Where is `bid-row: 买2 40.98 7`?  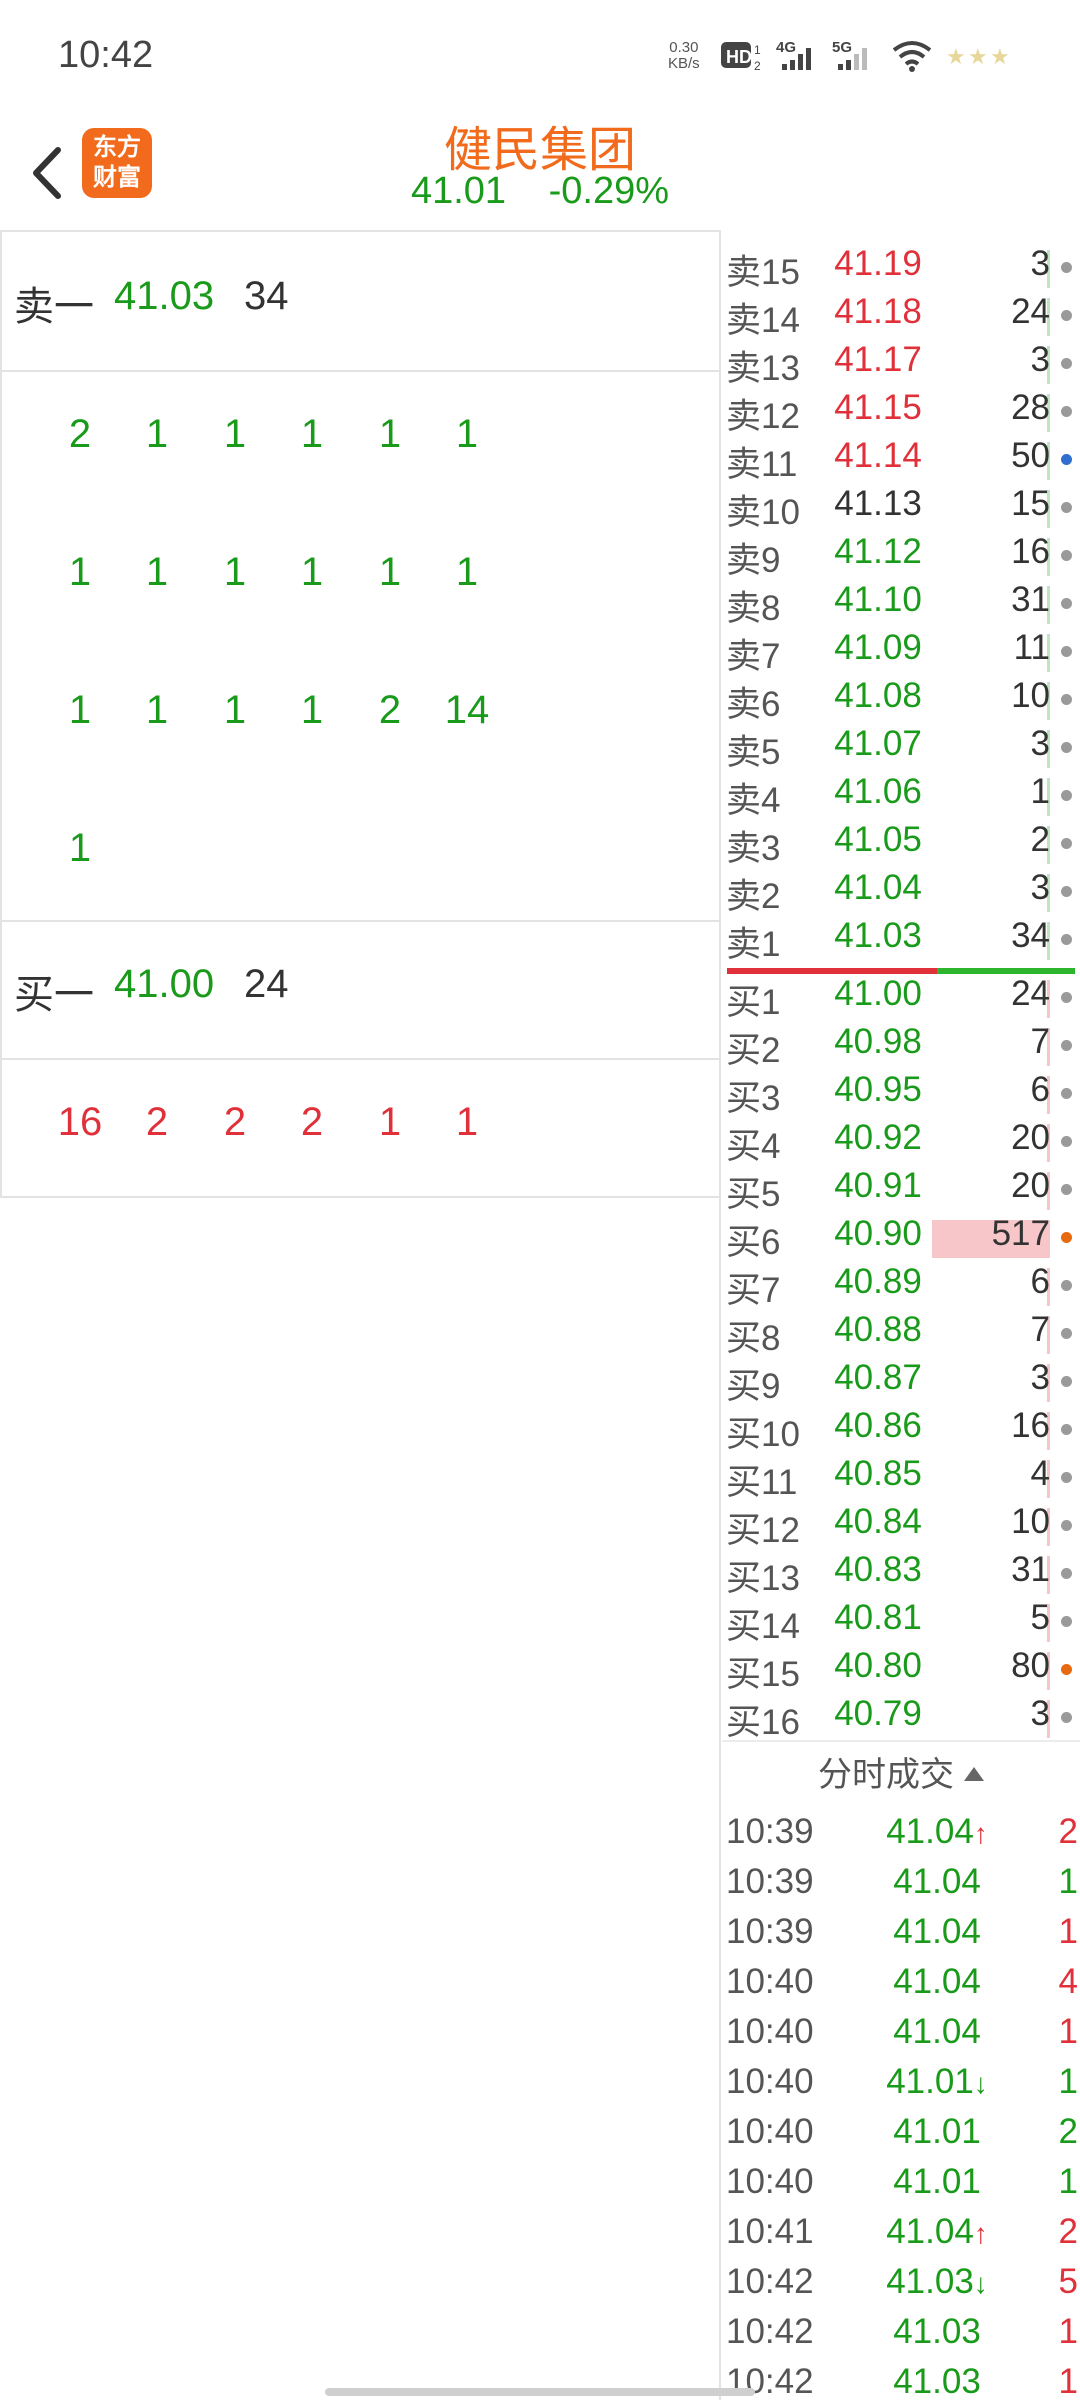 bid-row: 买2 40.98 7 is located at coordinates (901, 1045).